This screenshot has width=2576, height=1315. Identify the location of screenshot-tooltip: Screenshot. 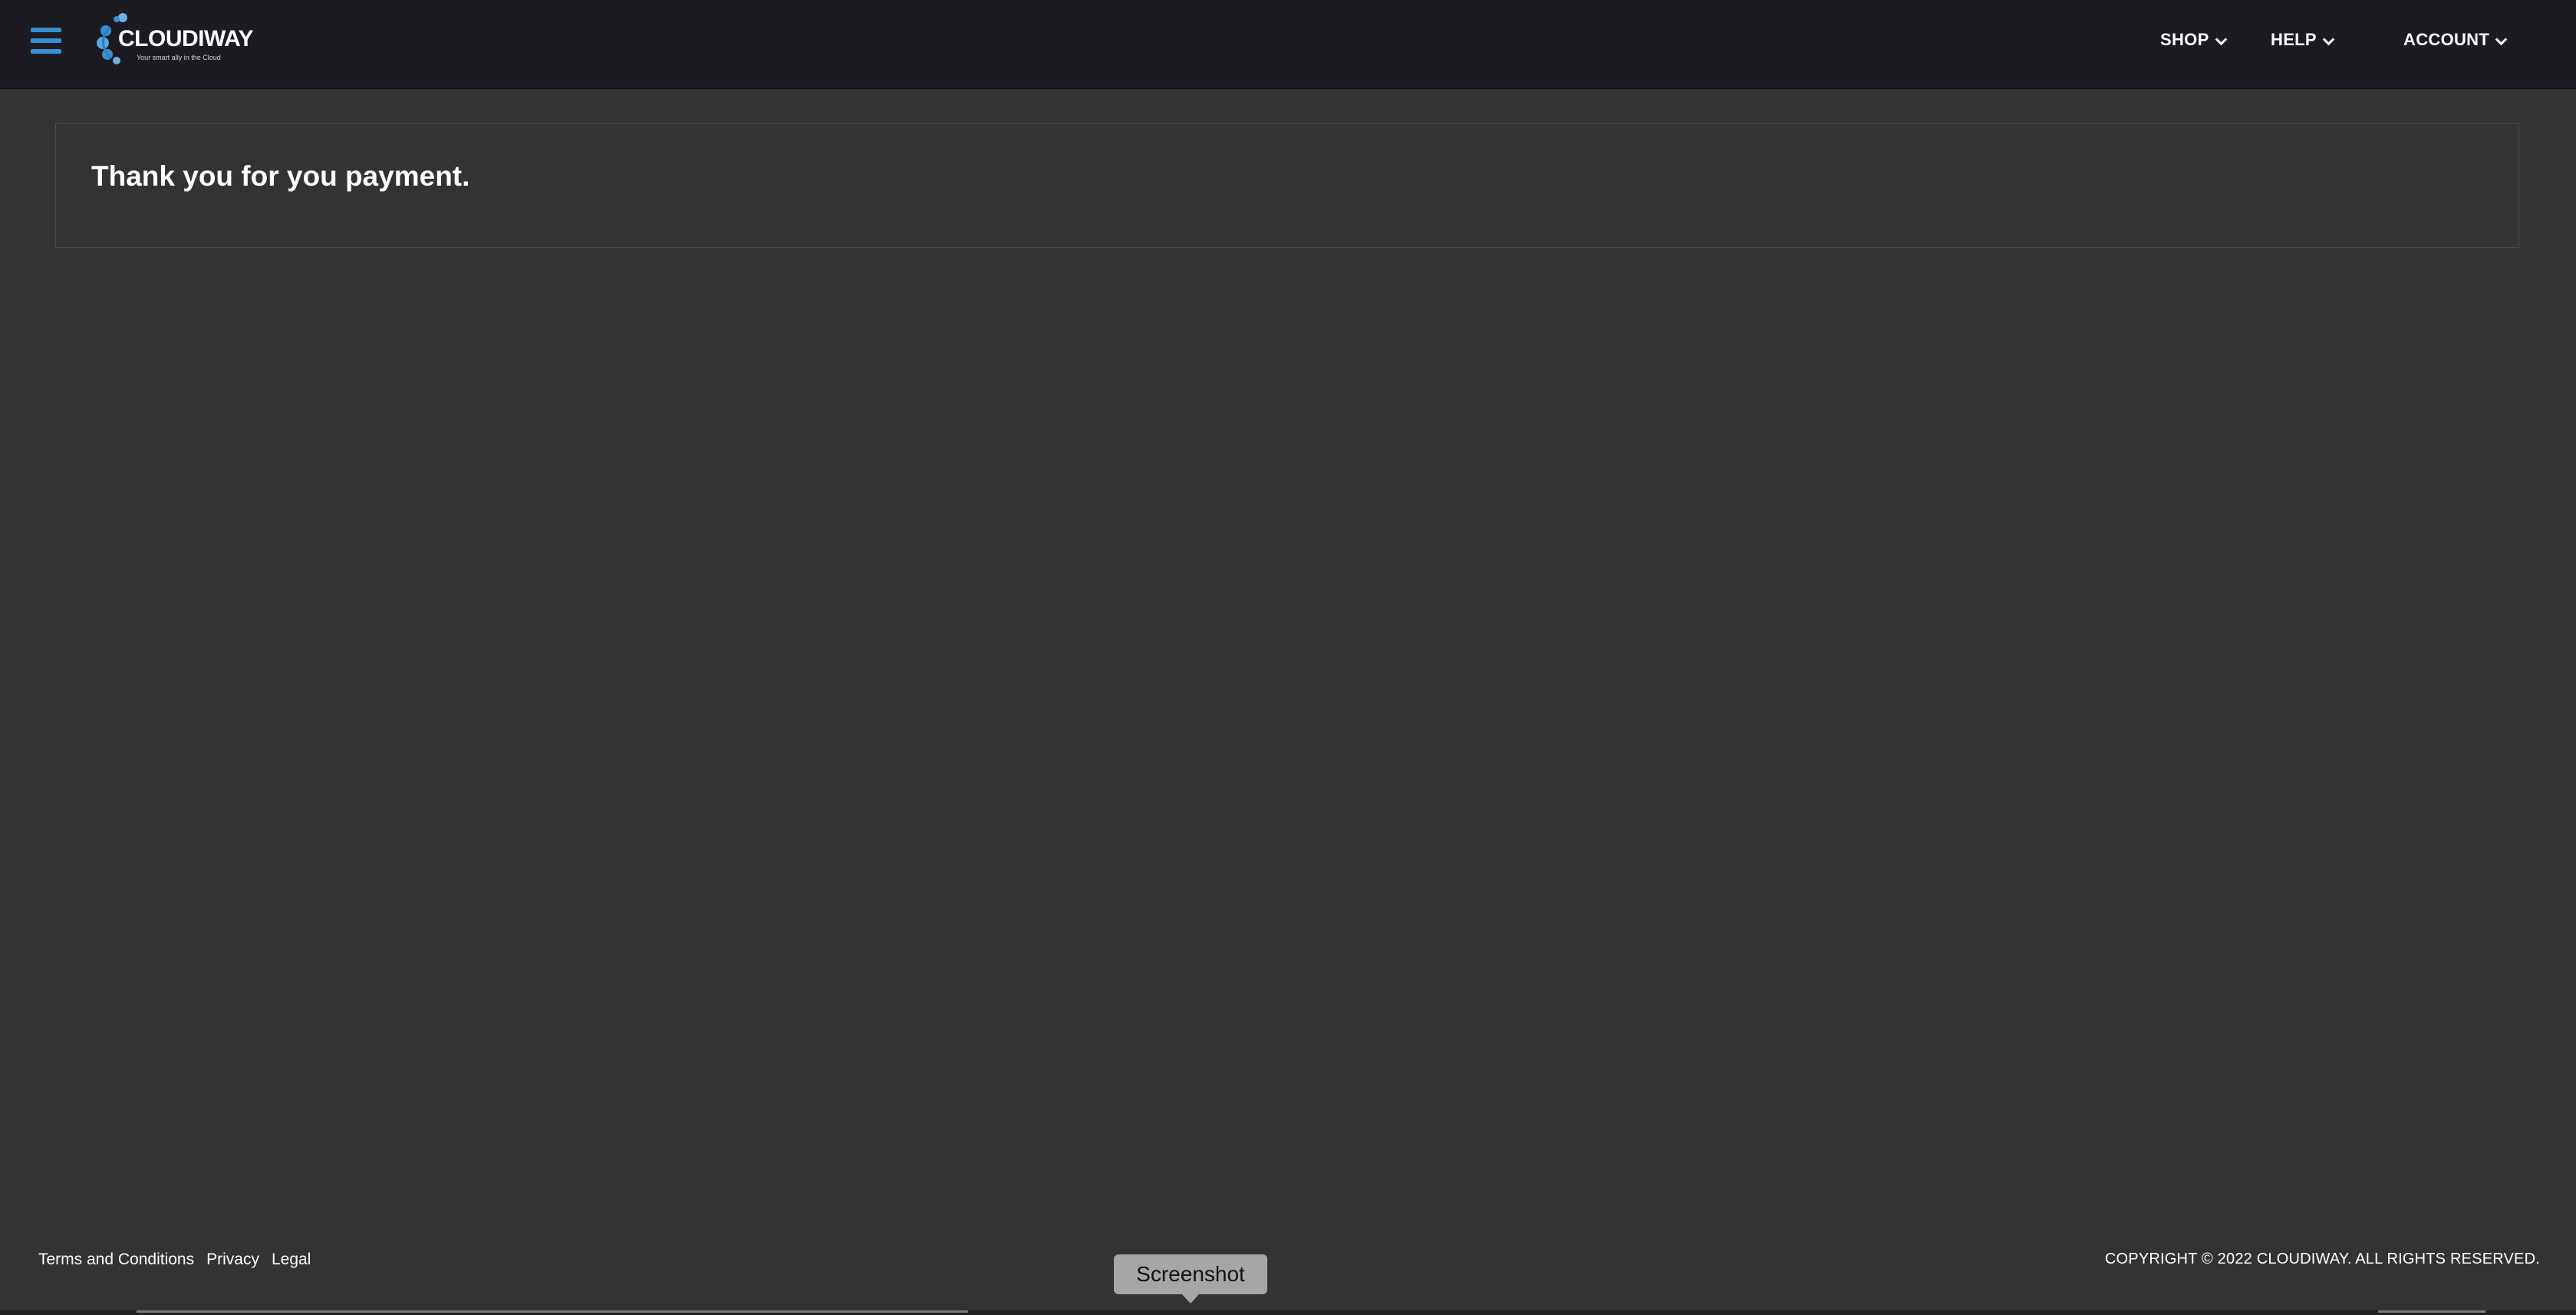
(1190, 1274).